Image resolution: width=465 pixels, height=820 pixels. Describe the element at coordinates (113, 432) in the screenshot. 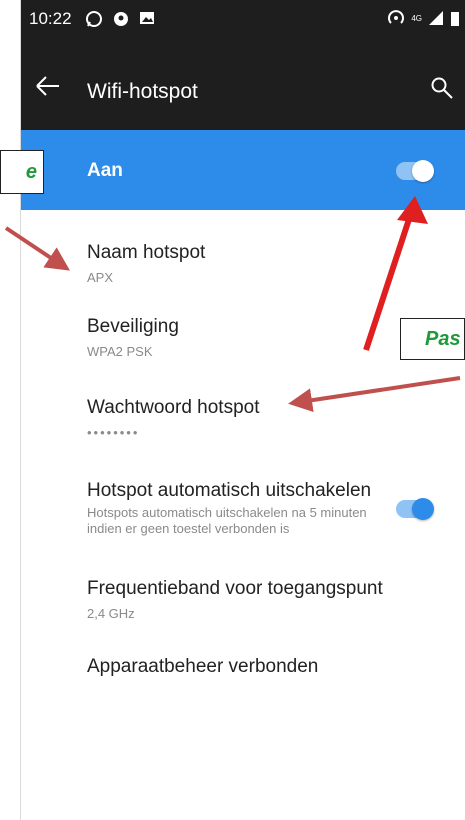

I see `setting-subtitle: ••••••••` at that location.